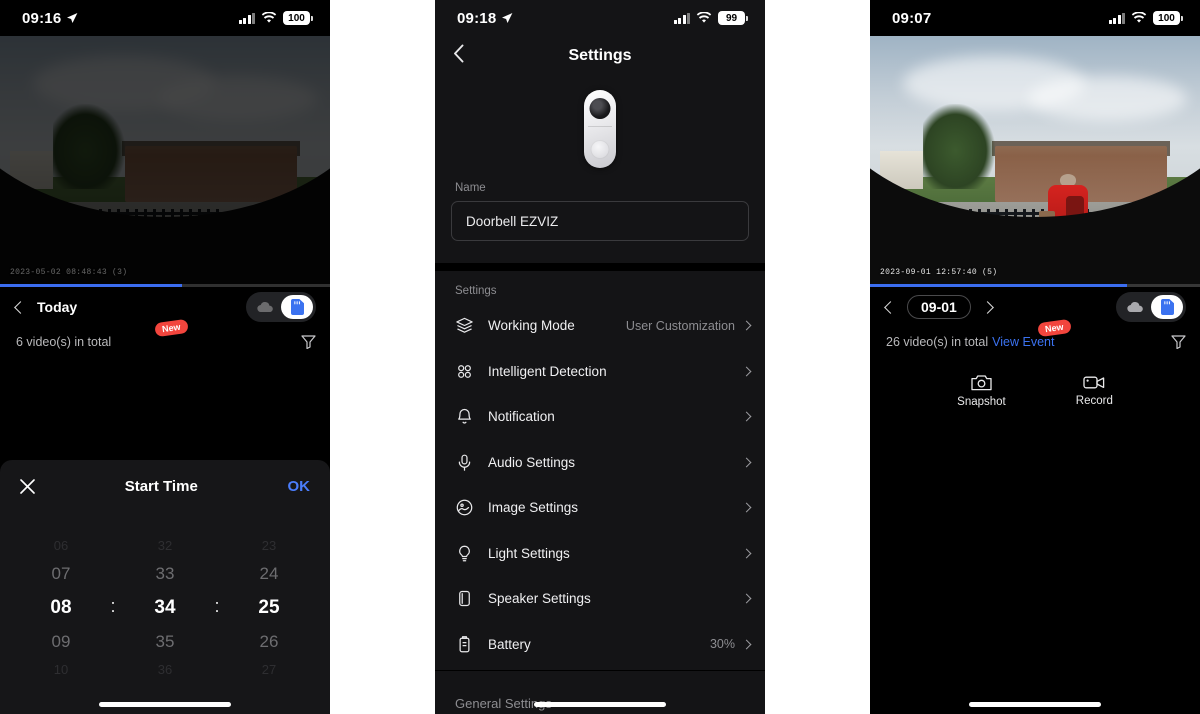  What do you see at coordinates (165, 545) in the screenshot?
I see `minute-option-far-prev: 32` at bounding box center [165, 545].